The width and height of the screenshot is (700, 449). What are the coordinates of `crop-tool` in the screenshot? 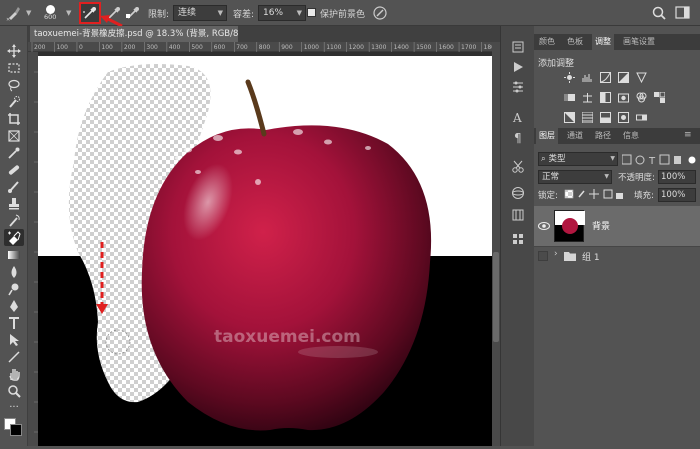 It's located at (14, 118).